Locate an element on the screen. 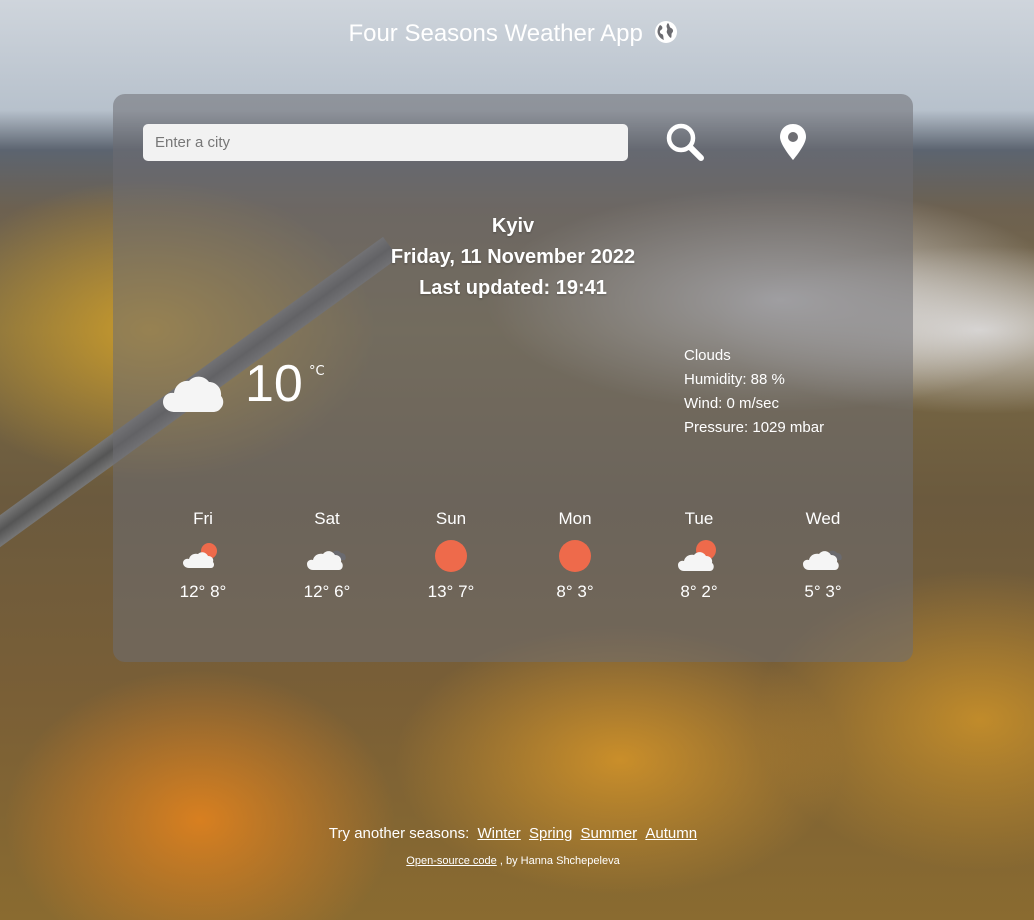 This screenshot has height=920, width=1034. forecast-max: 13° is located at coordinates (440, 591).